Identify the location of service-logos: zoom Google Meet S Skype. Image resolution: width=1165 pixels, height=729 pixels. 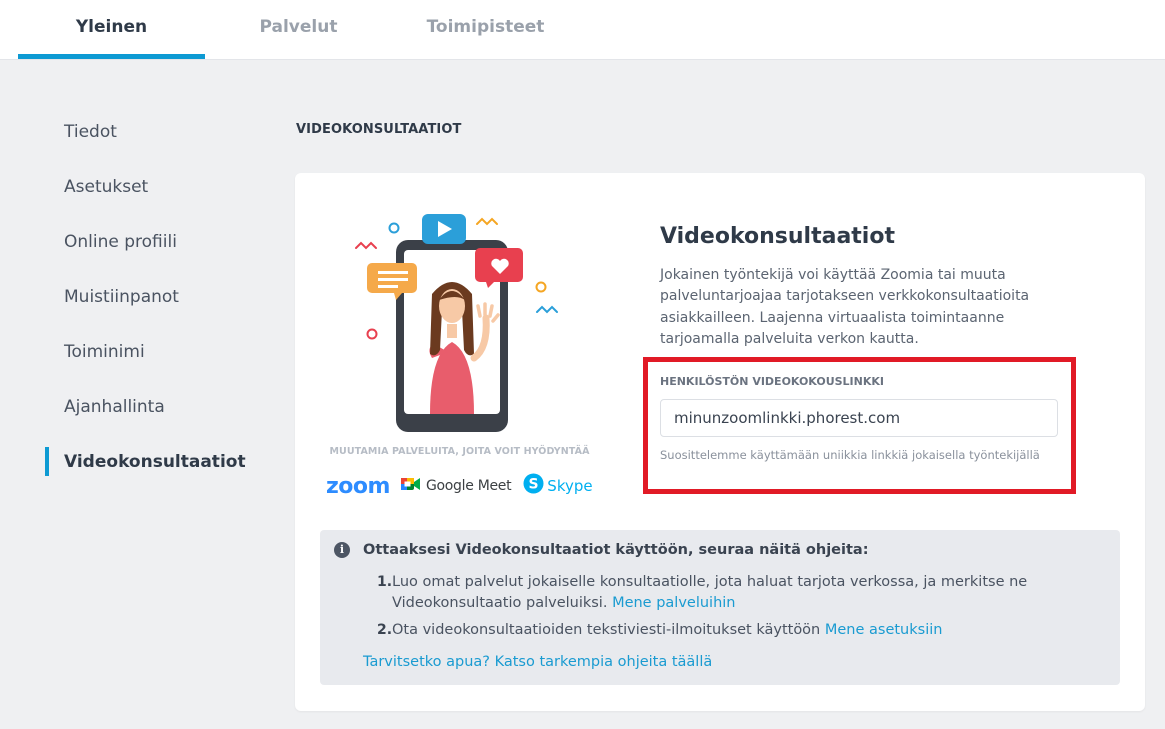
(466, 486).